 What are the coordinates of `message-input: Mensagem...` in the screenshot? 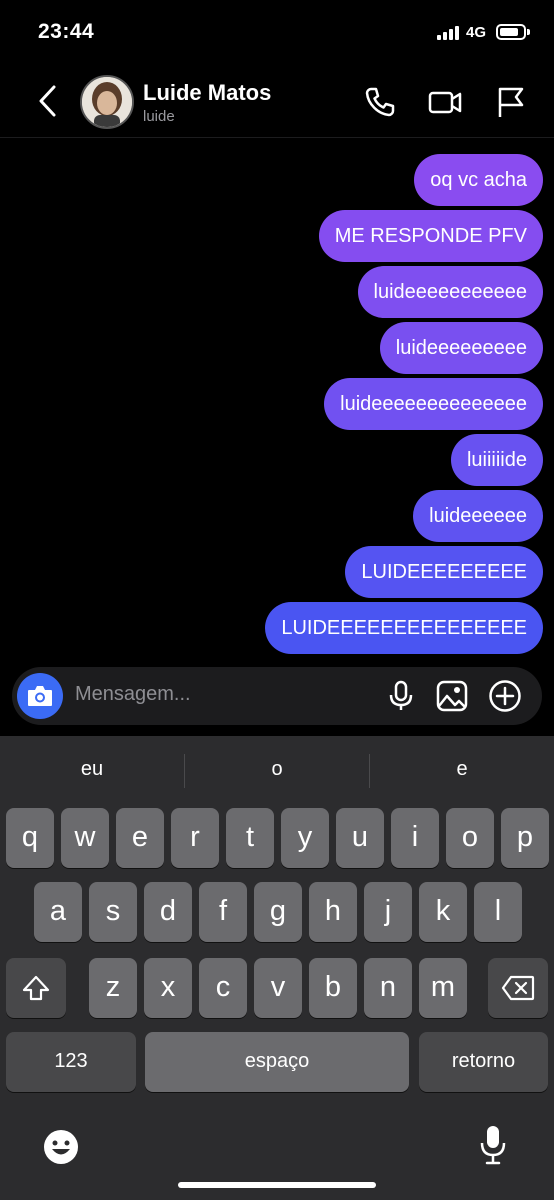 It's located at (133, 694).